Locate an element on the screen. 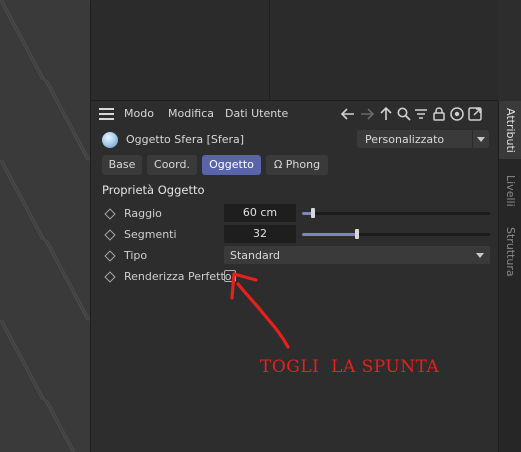 Image resolution: width=521 pixels, height=452 pixels. tab-base: Base is located at coordinates (122, 165).